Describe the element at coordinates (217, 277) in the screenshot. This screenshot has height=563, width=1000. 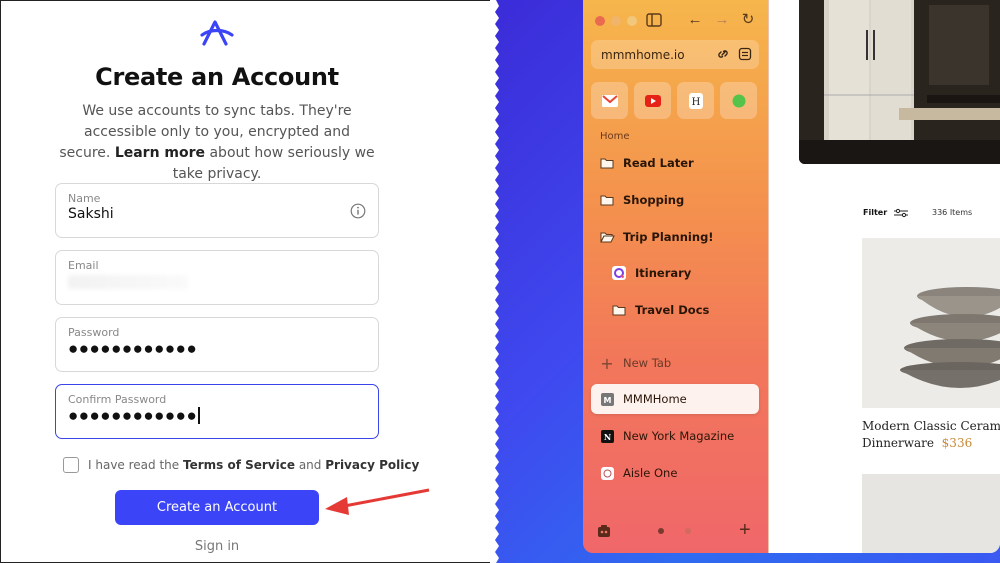
I see `email-field: Email` at that location.